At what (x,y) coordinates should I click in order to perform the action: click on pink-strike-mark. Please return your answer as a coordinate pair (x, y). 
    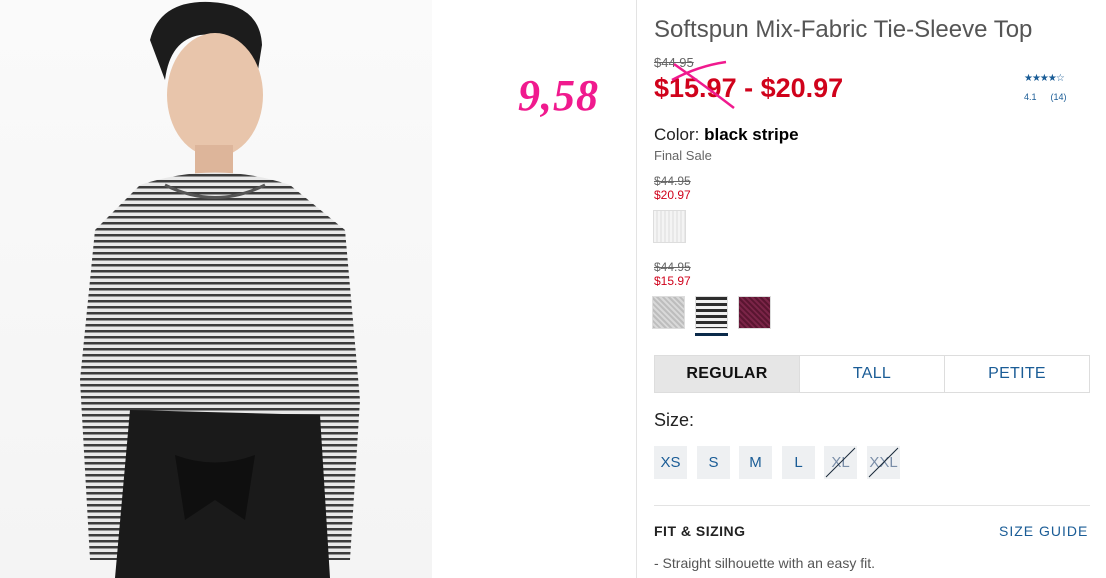
    Looking at the image, I should click on (703, 84).